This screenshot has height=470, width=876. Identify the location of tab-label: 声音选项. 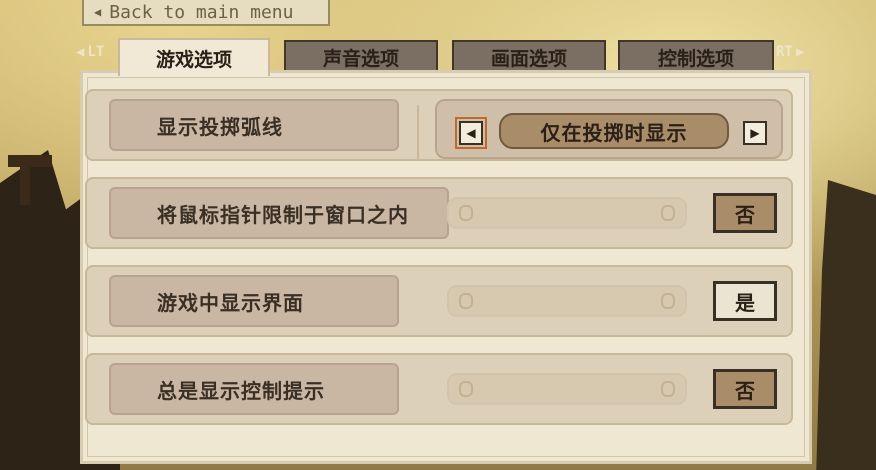
(360, 58).